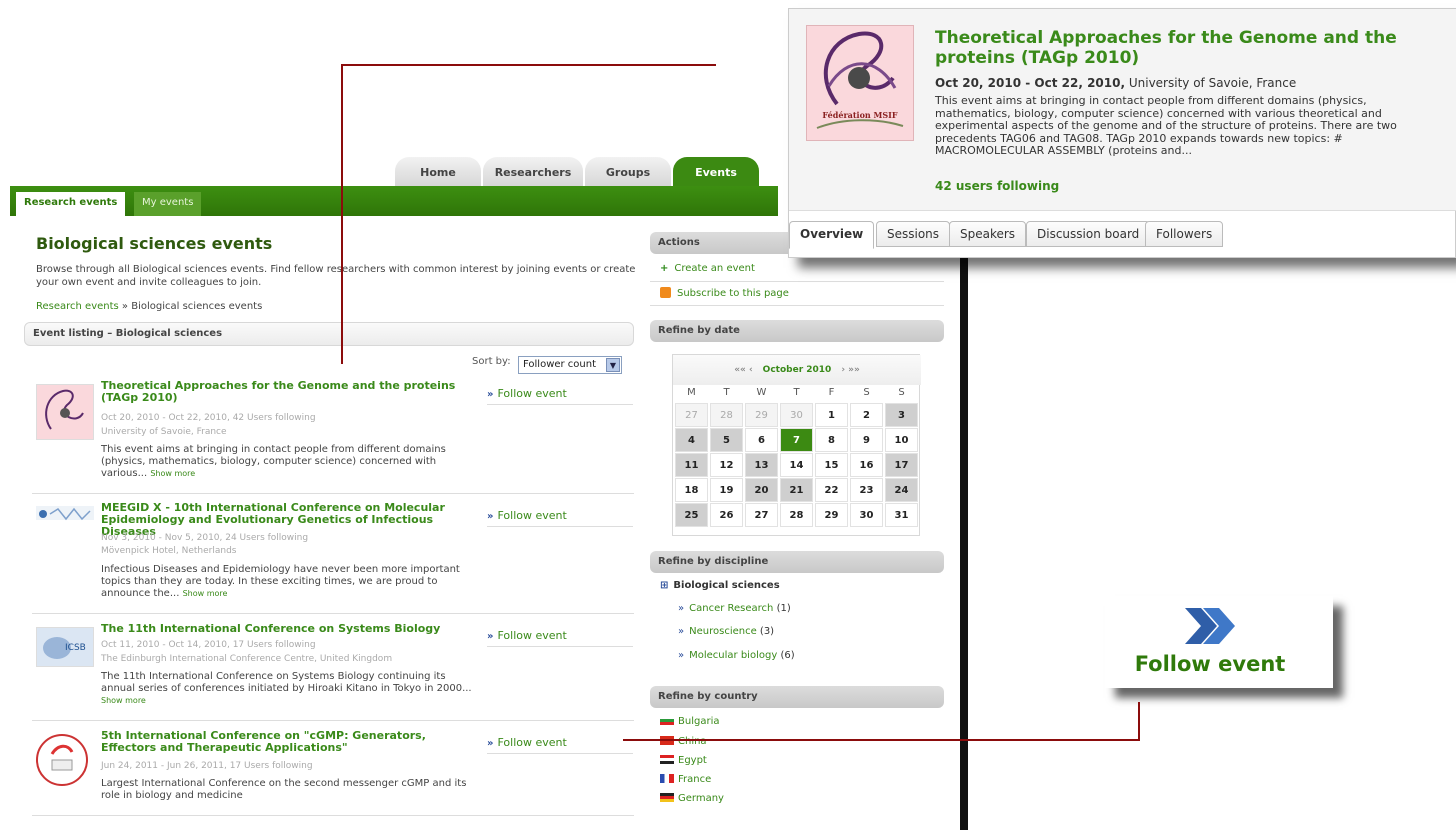  Describe the element at coordinates (197, 306) in the screenshot. I see `breadcrumb-current: Biological sciences events` at that location.